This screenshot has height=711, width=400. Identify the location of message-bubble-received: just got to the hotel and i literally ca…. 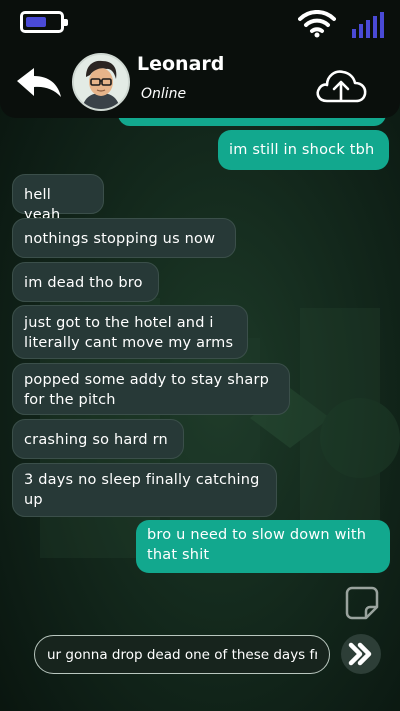
(130, 332).